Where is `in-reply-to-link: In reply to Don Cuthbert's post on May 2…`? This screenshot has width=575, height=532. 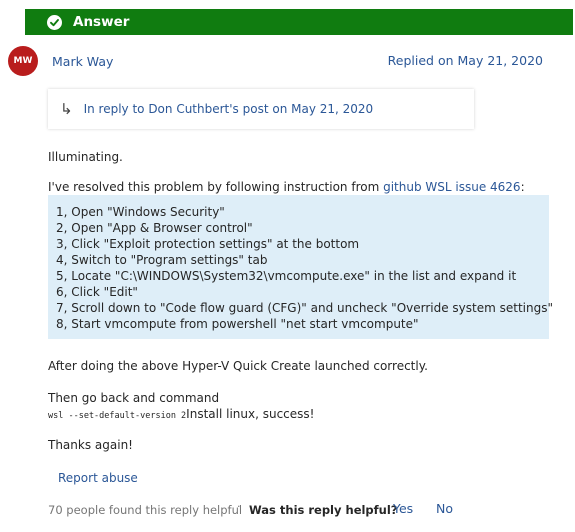 in-reply-to-link: In reply to Don Cuthbert's post on May 2… is located at coordinates (229, 109).